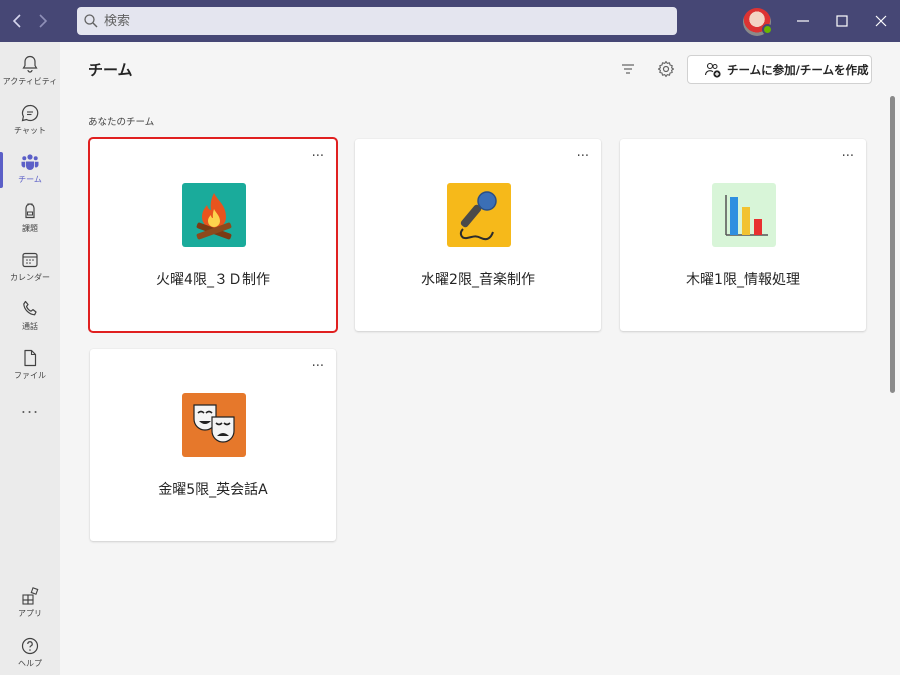 The image size is (900, 675). I want to click on phone-icon, so click(30, 308).